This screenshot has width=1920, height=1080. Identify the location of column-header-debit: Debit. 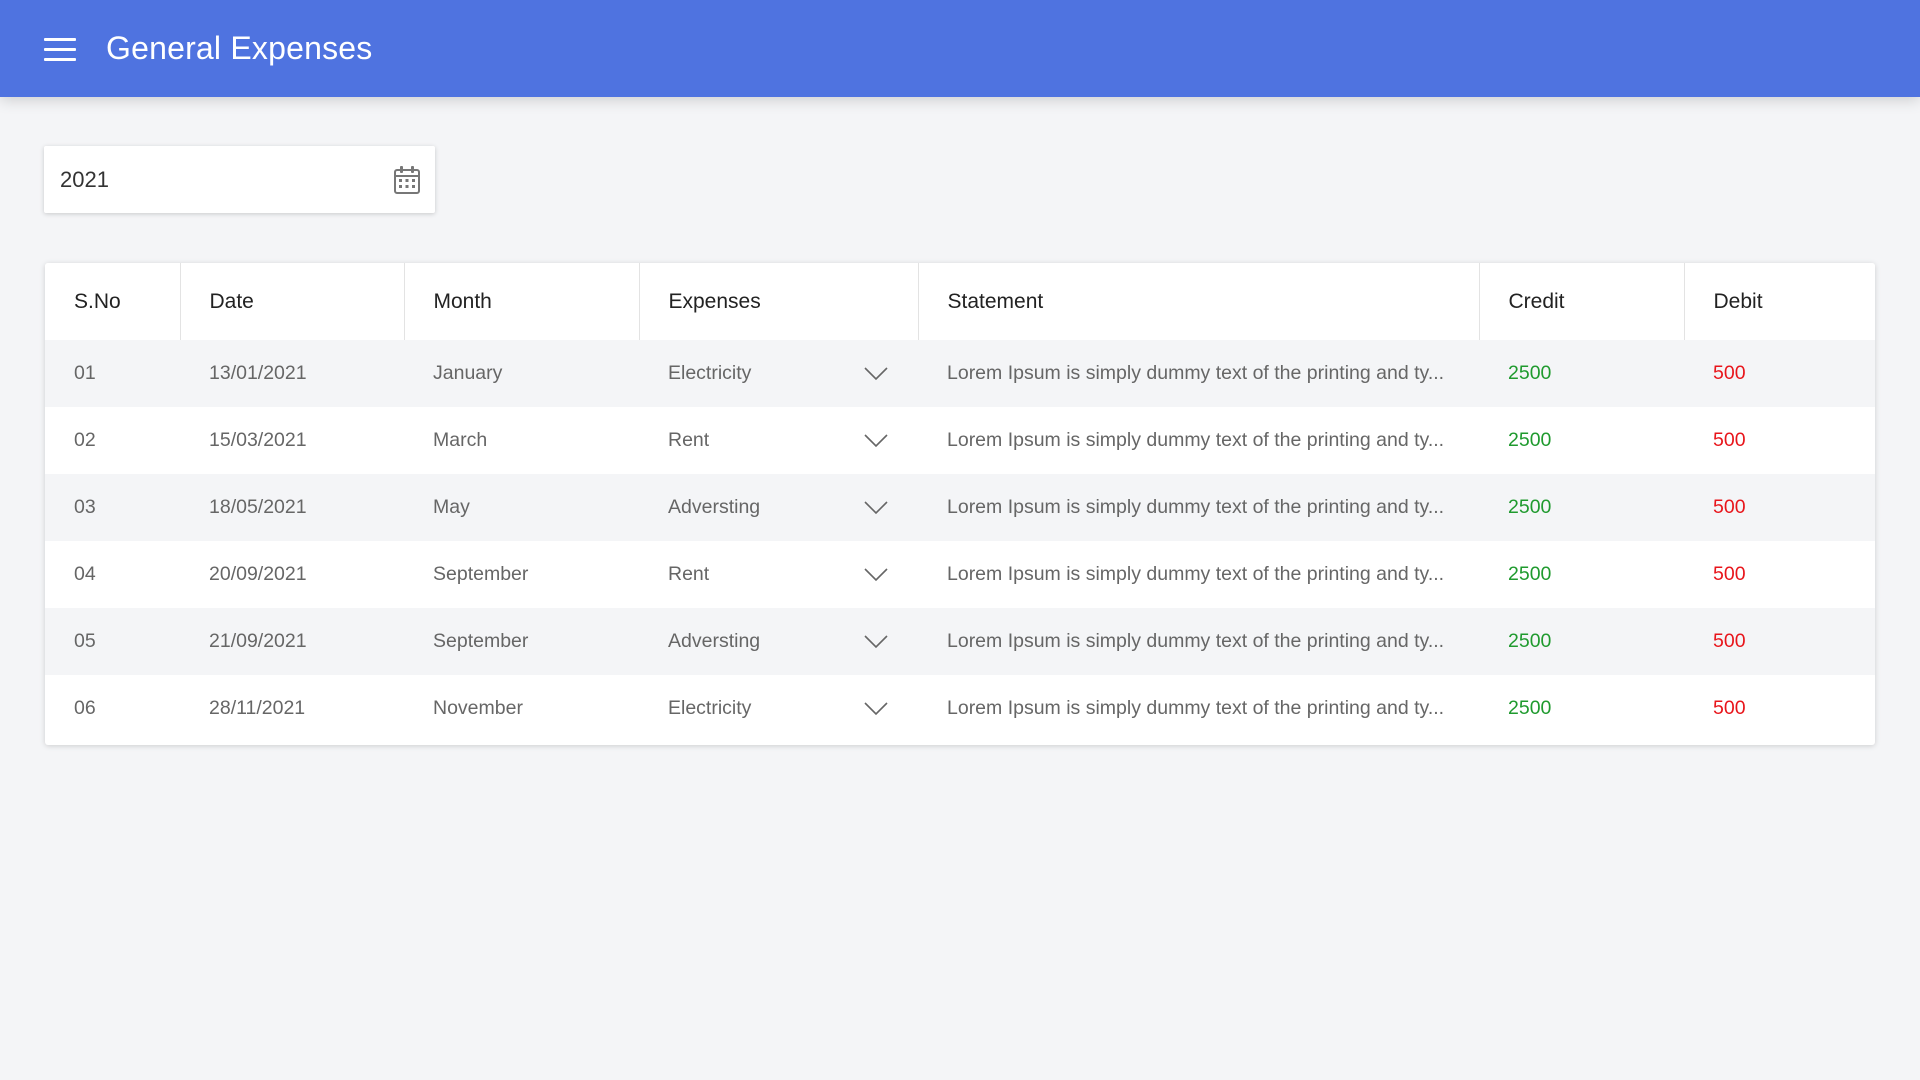
(1779, 301).